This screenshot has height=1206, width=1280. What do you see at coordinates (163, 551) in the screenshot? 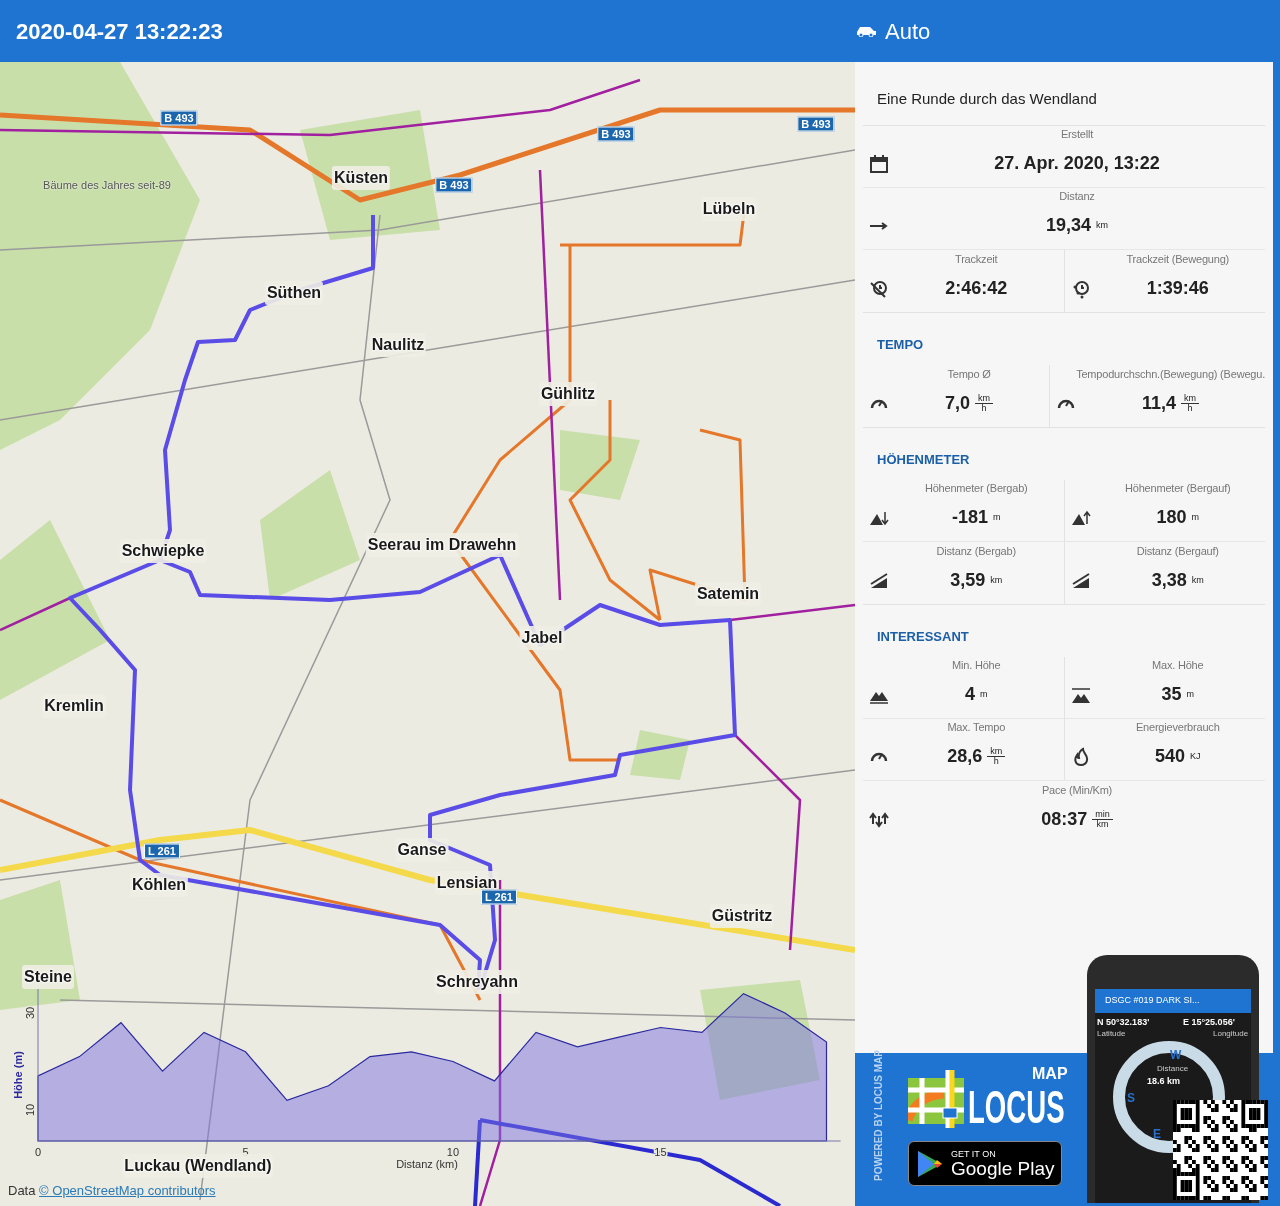
I see `place-label: Schwiepke` at bounding box center [163, 551].